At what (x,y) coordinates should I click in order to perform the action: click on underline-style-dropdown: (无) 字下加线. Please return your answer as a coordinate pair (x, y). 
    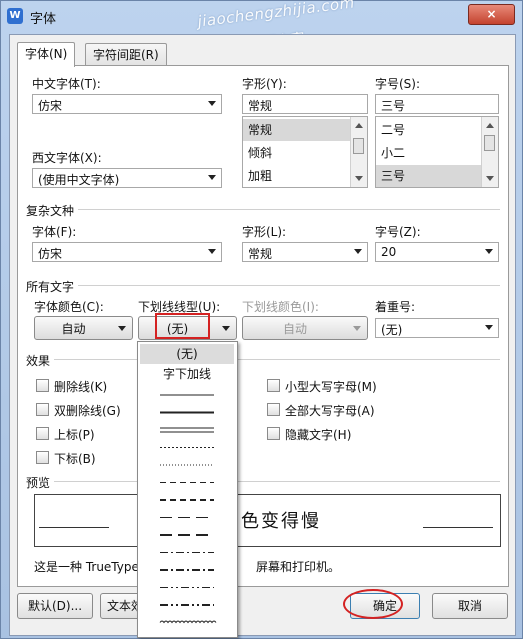
    Looking at the image, I should click on (187, 489).